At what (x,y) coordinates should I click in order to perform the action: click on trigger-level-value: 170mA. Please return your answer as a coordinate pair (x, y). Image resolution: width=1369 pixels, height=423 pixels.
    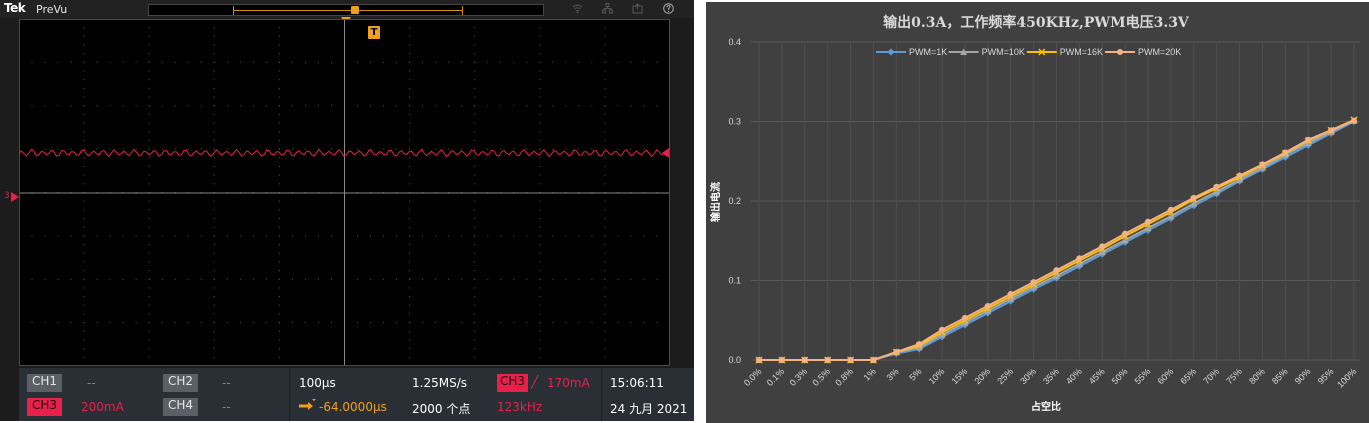
    Looking at the image, I should click on (568, 383).